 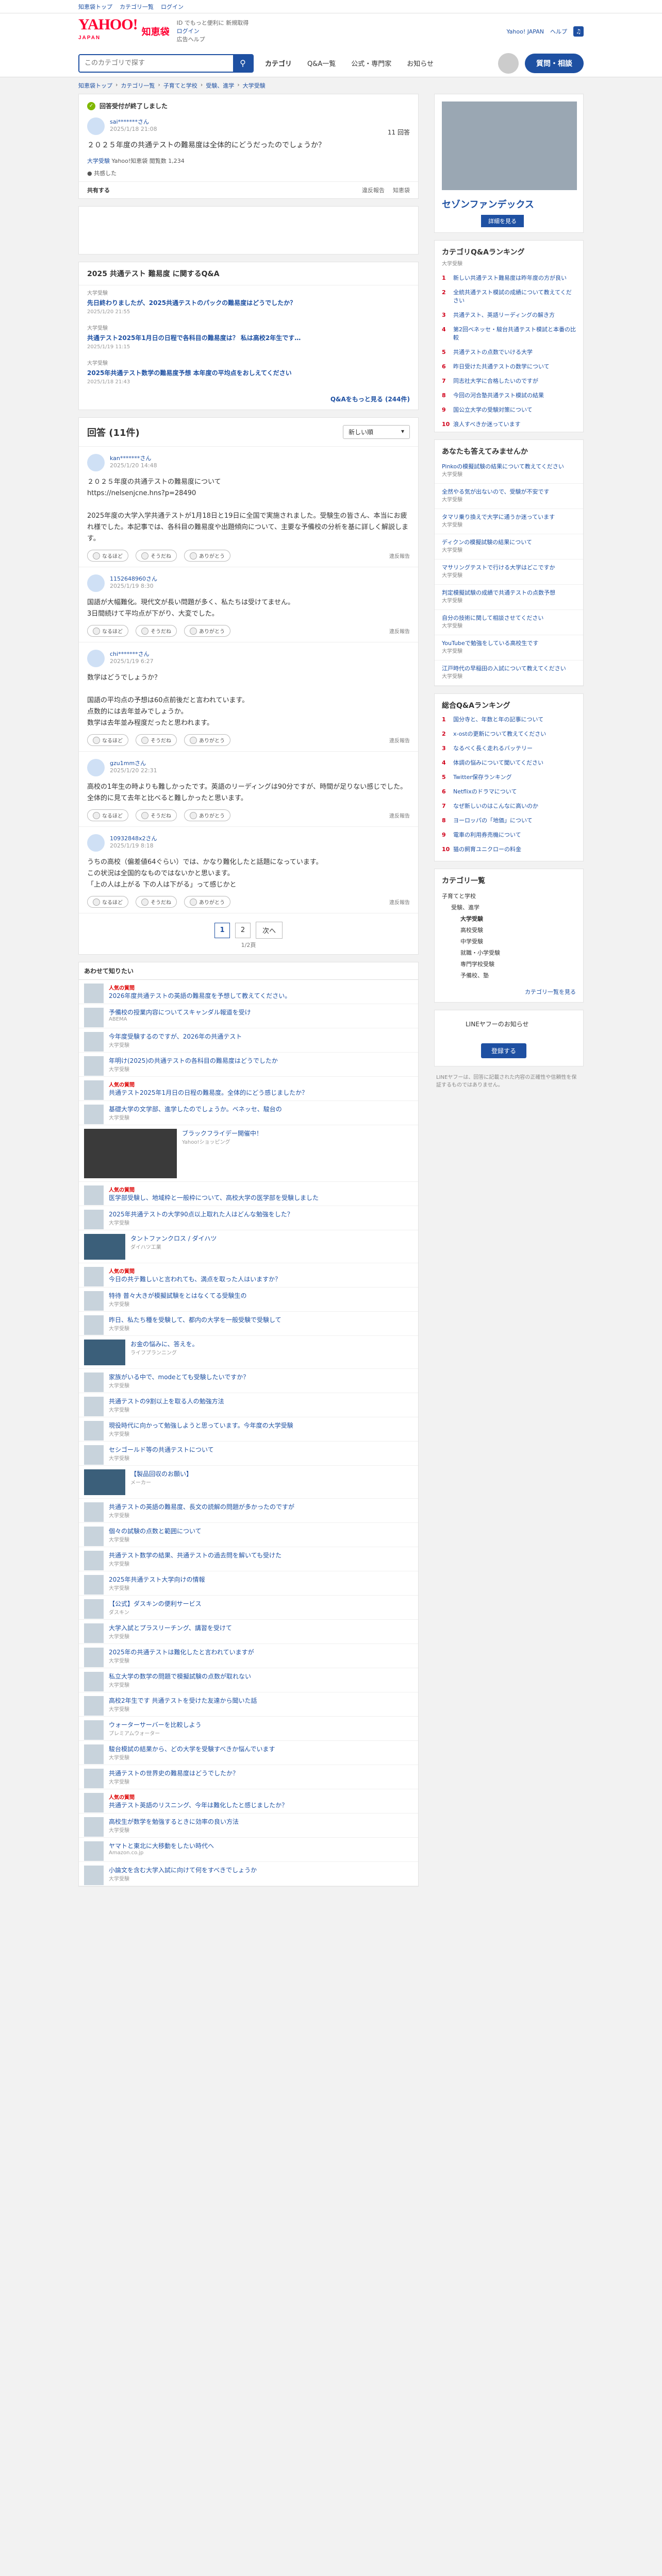 What do you see at coordinates (271, 1238) in the screenshot?
I see `feed-title-link: タントファンクロス / ダイハツ` at bounding box center [271, 1238].